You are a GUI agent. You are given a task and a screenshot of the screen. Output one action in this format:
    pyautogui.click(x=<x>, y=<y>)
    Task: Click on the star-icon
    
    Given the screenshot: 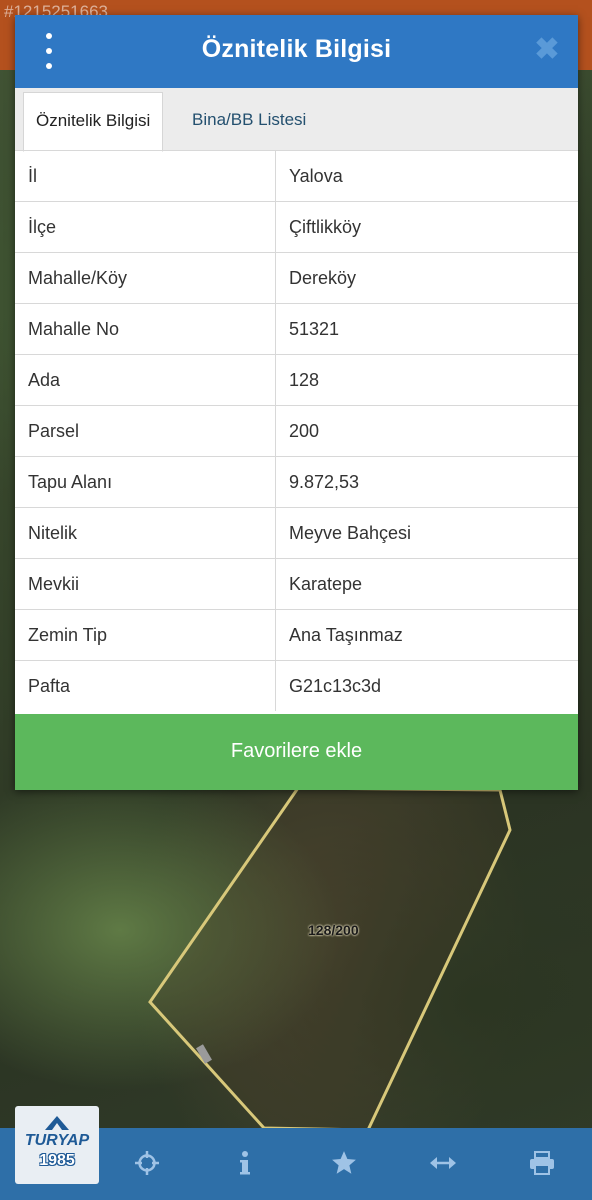 What is the action you would take?
    pyautogui.click(x=344, y=1163)
    